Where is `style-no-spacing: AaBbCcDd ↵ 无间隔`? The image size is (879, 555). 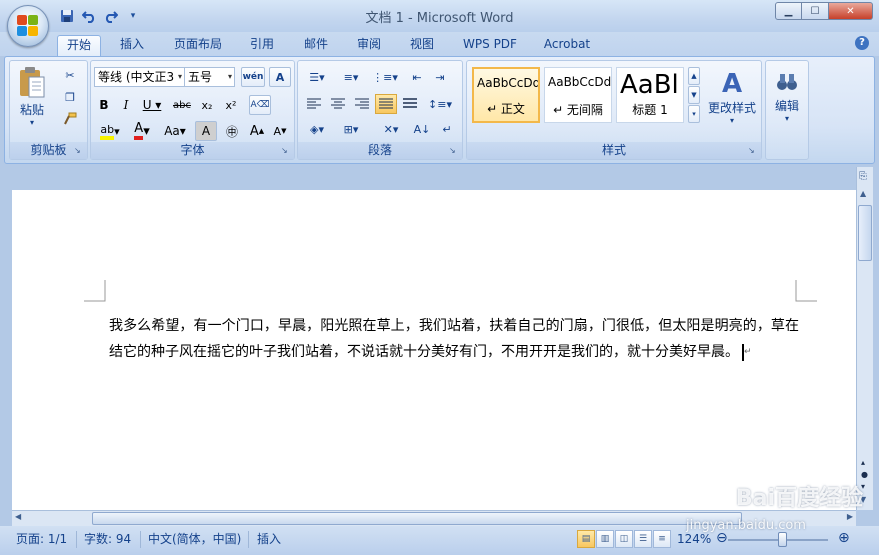 style-no-spacing: AaBbCcDd ↵ 无间隔 is located at coordinates (578, 95).